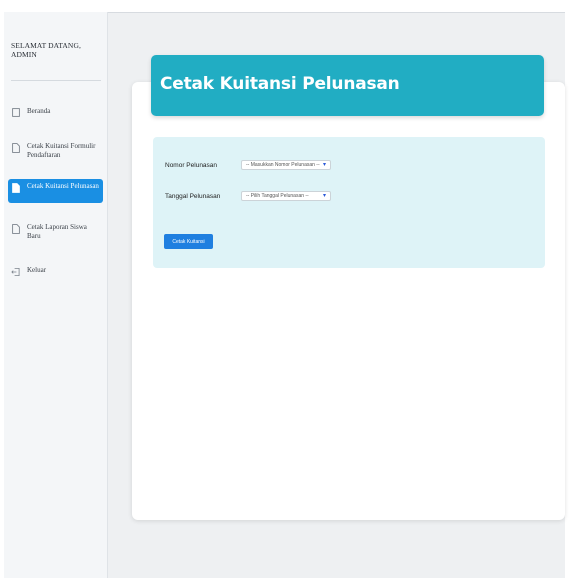 The height and width of the screenshot is (581, 573). Describe the element at coordinates (37, 270) in the screenshot. I see `sidebar-item-label: Keluar` at that location.